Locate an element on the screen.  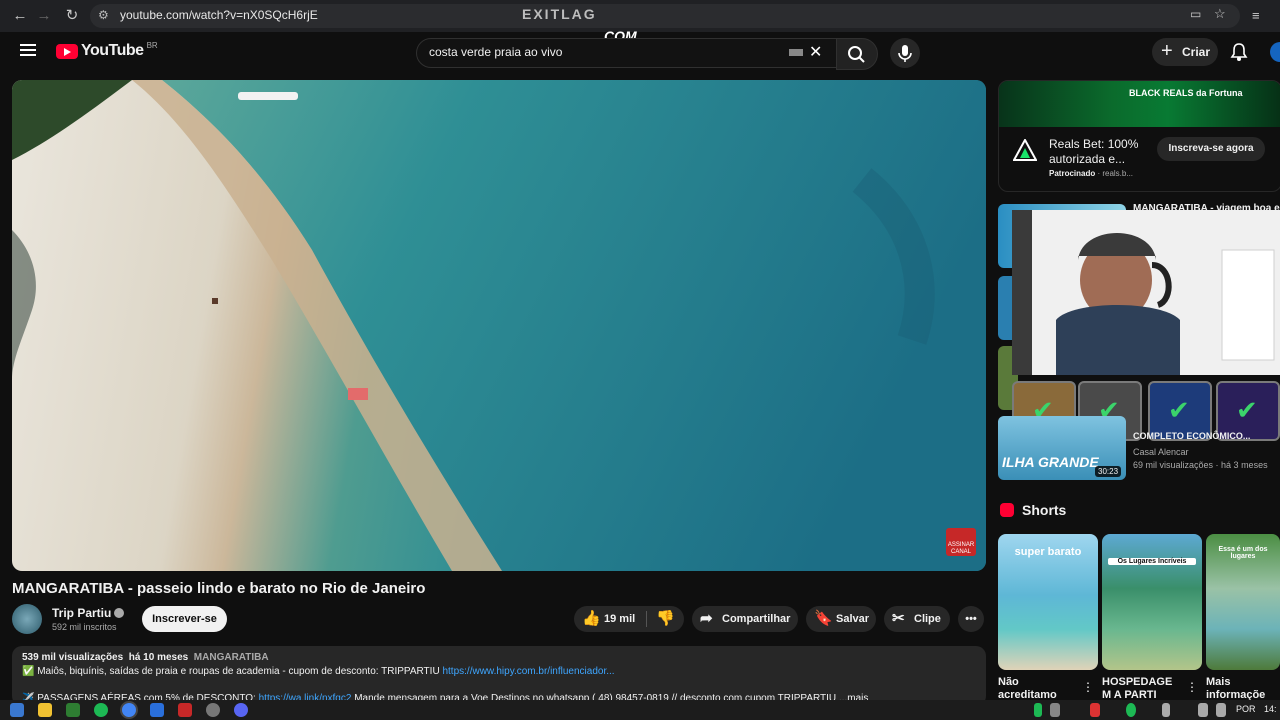
spotify-icon is located at coordinates (101, 710).